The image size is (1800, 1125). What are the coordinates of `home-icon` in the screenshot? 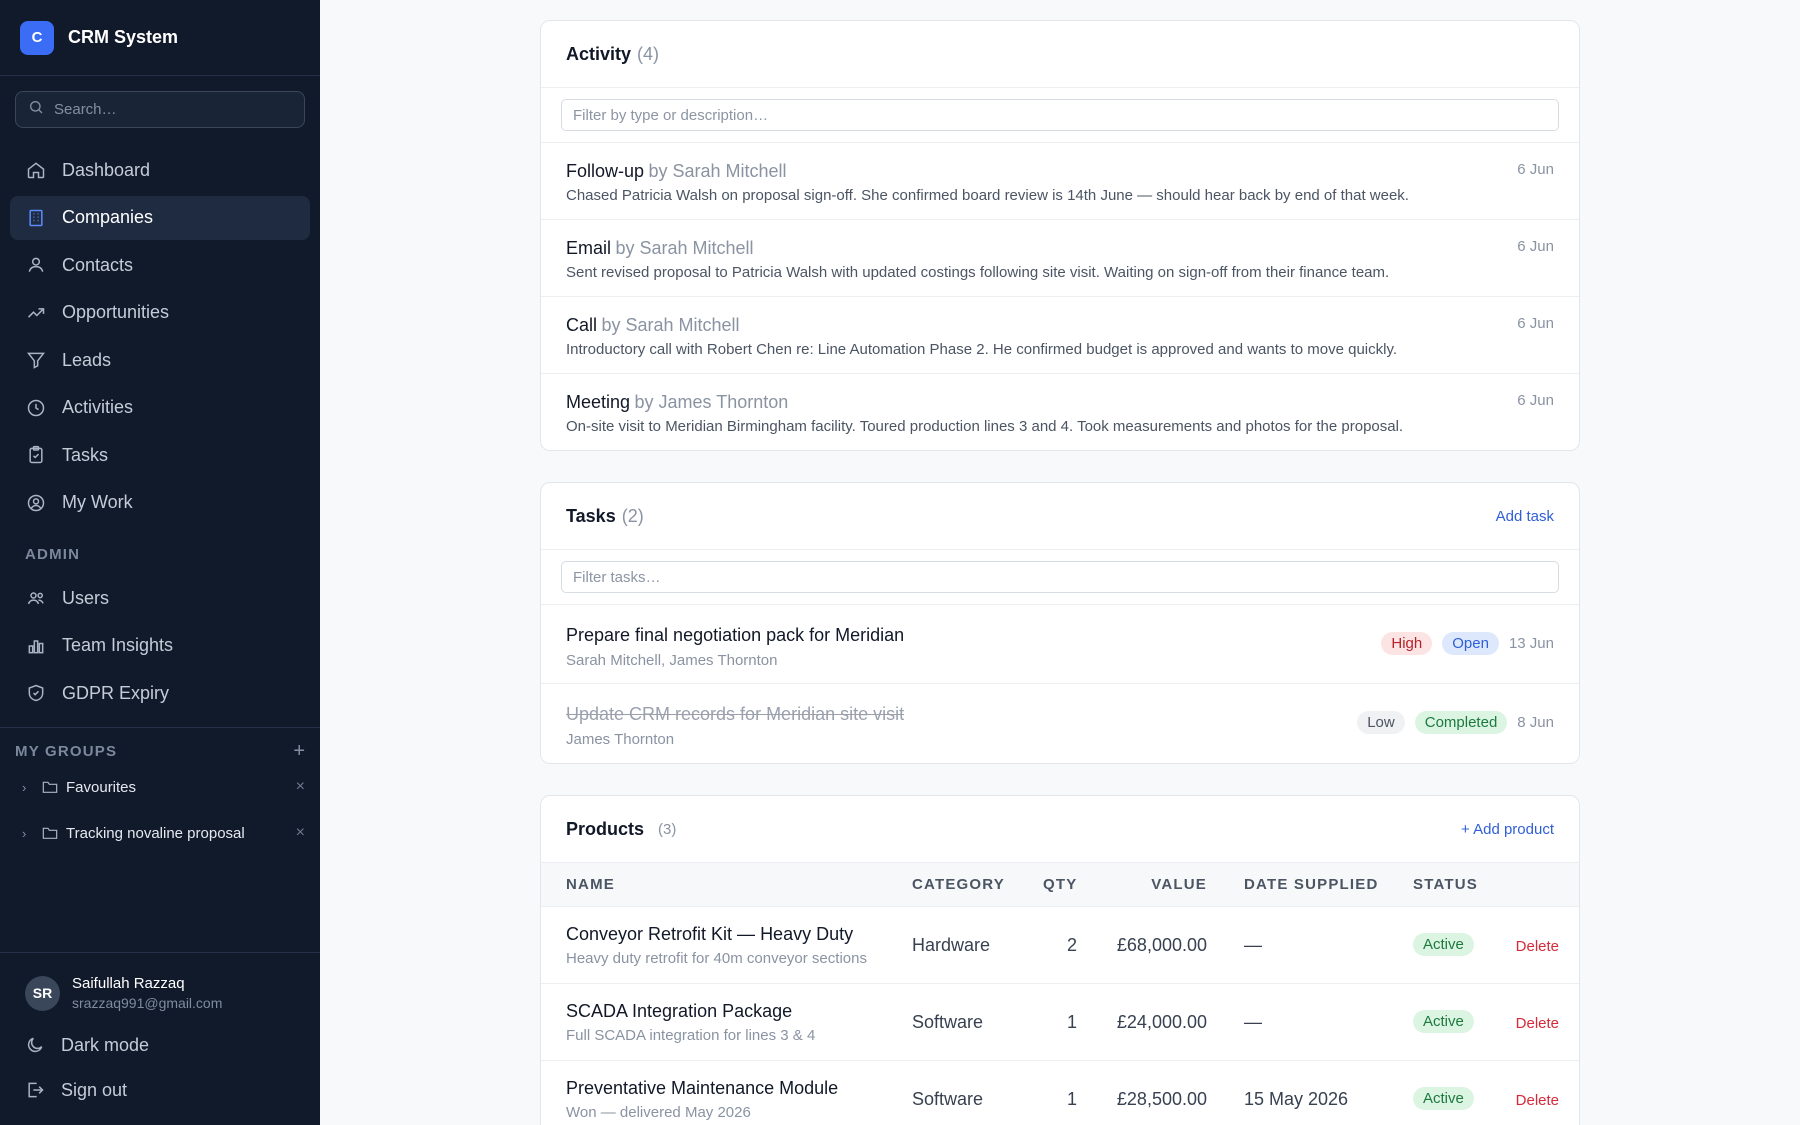 It's located at (36, 170).